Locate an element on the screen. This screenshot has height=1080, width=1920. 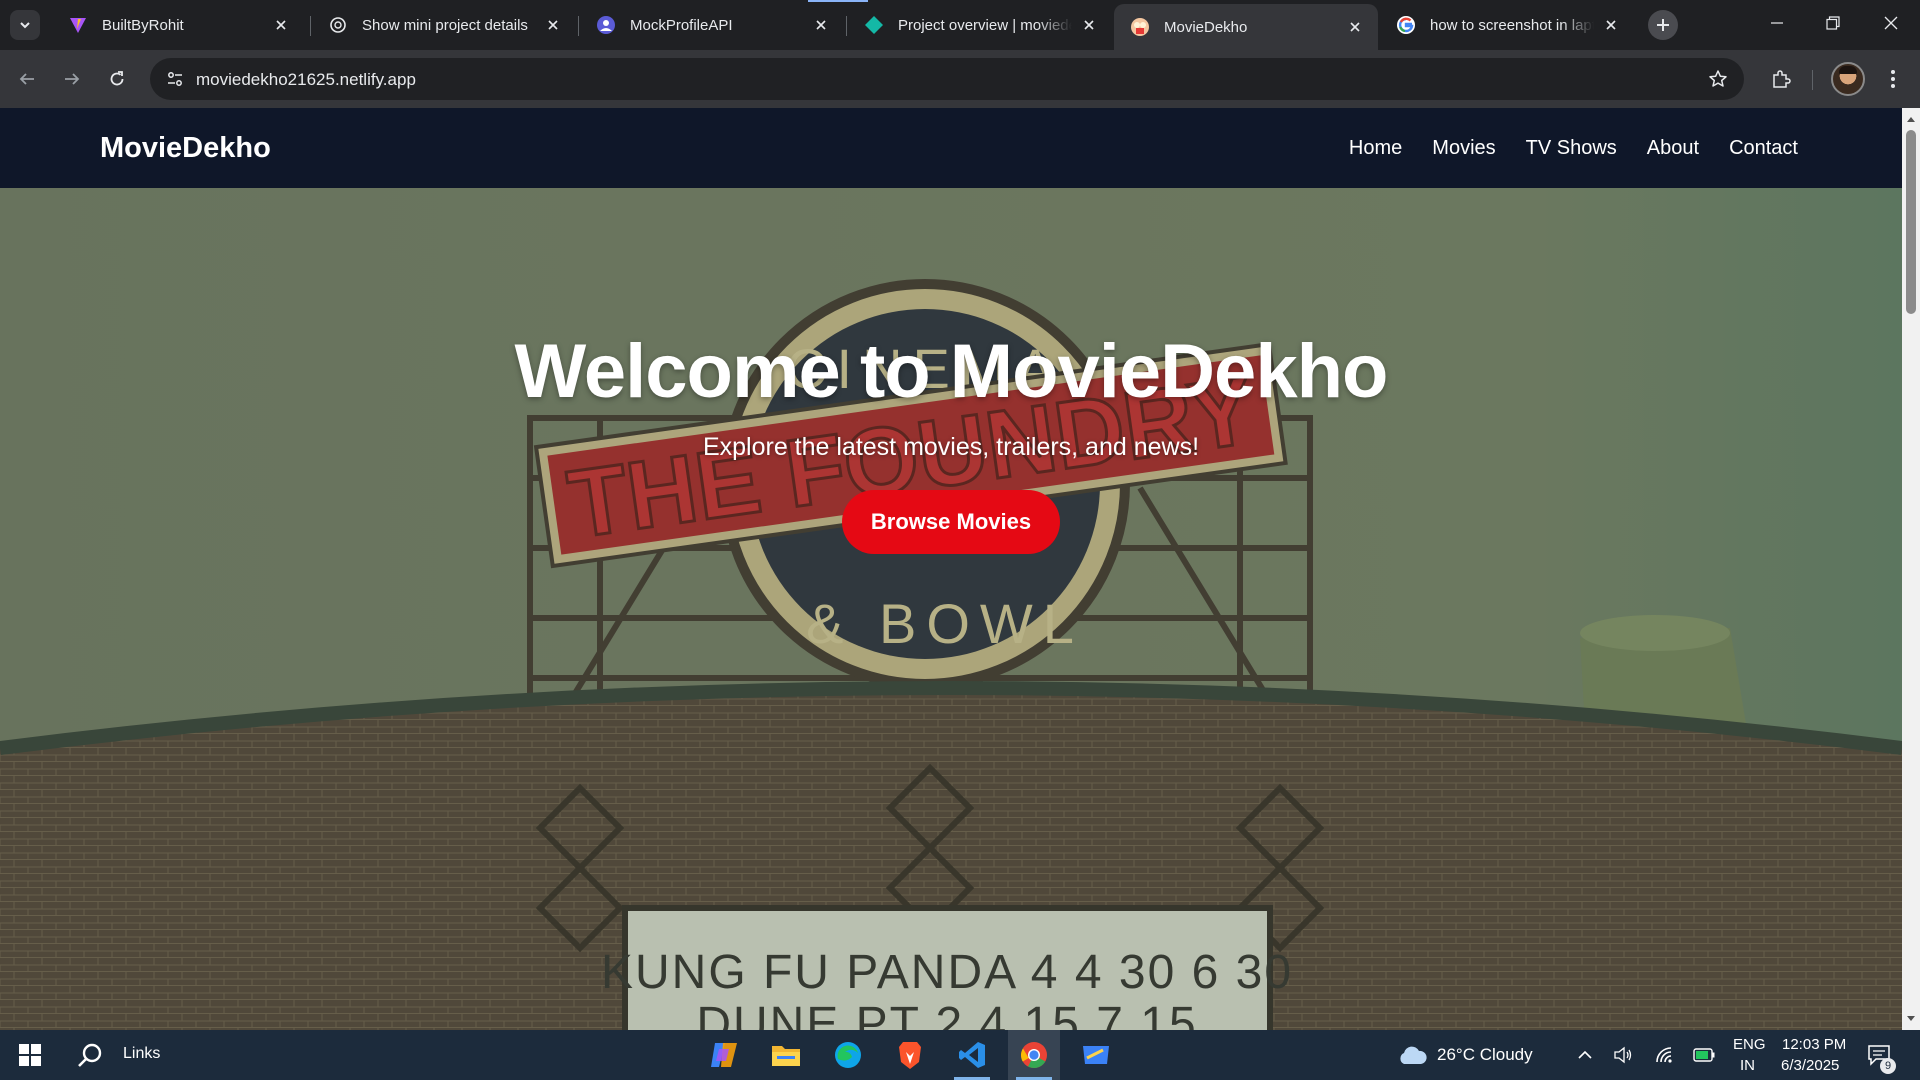
battery-icon is located at coordinates (1704, 1055).